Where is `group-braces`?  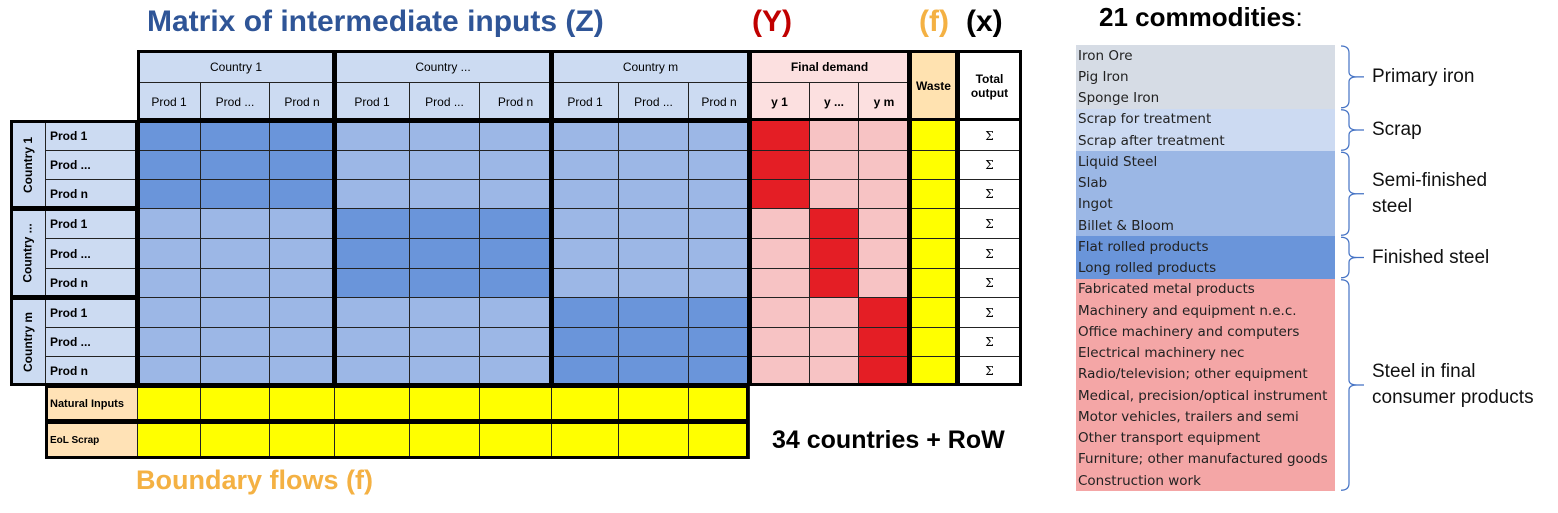 group-braces is located at coordinates (1352, 268).